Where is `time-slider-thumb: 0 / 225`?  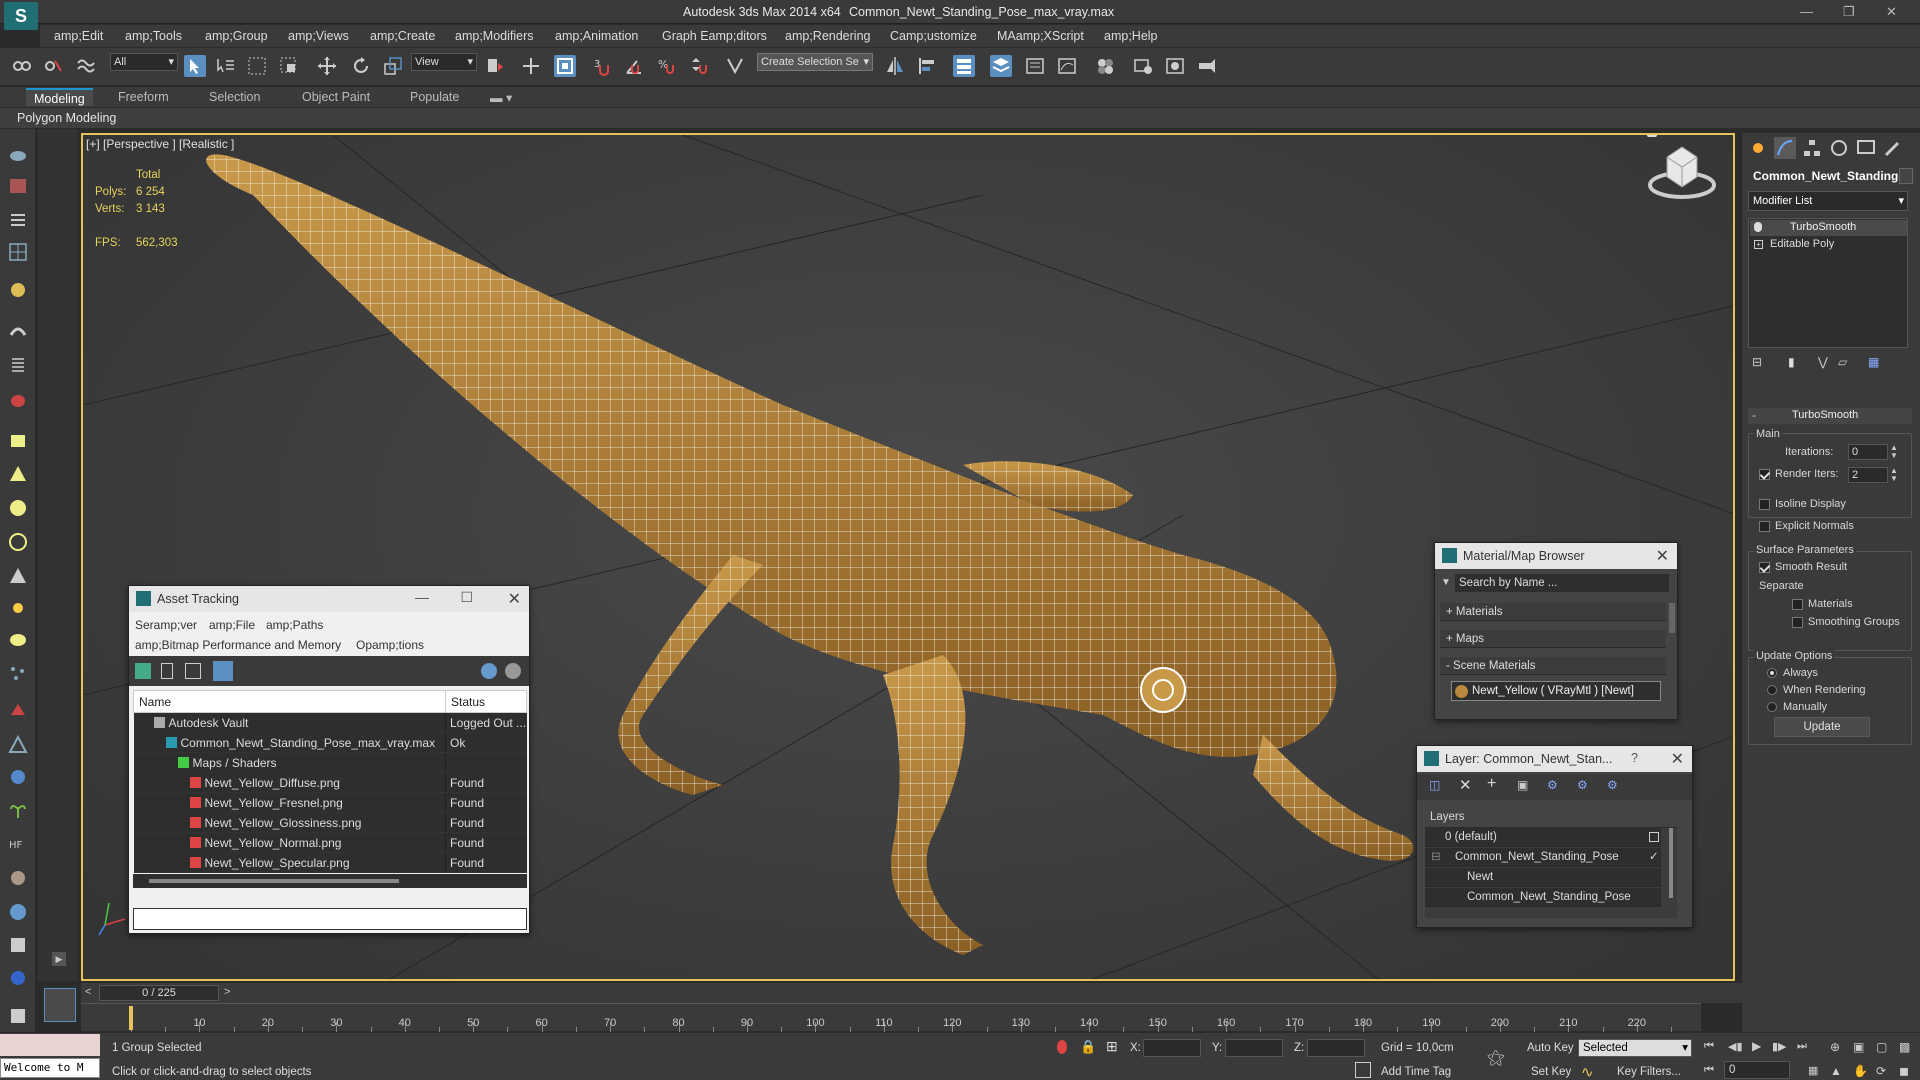
time-slider-thumb: 0 / 225 is located at coordinates (159, 993).